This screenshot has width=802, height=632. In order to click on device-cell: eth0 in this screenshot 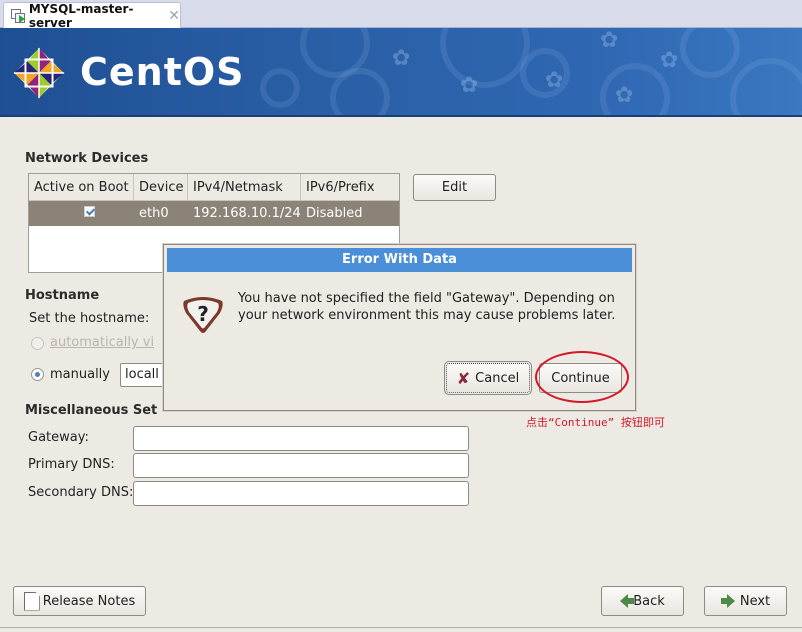, I will do `click(154, 213)`.